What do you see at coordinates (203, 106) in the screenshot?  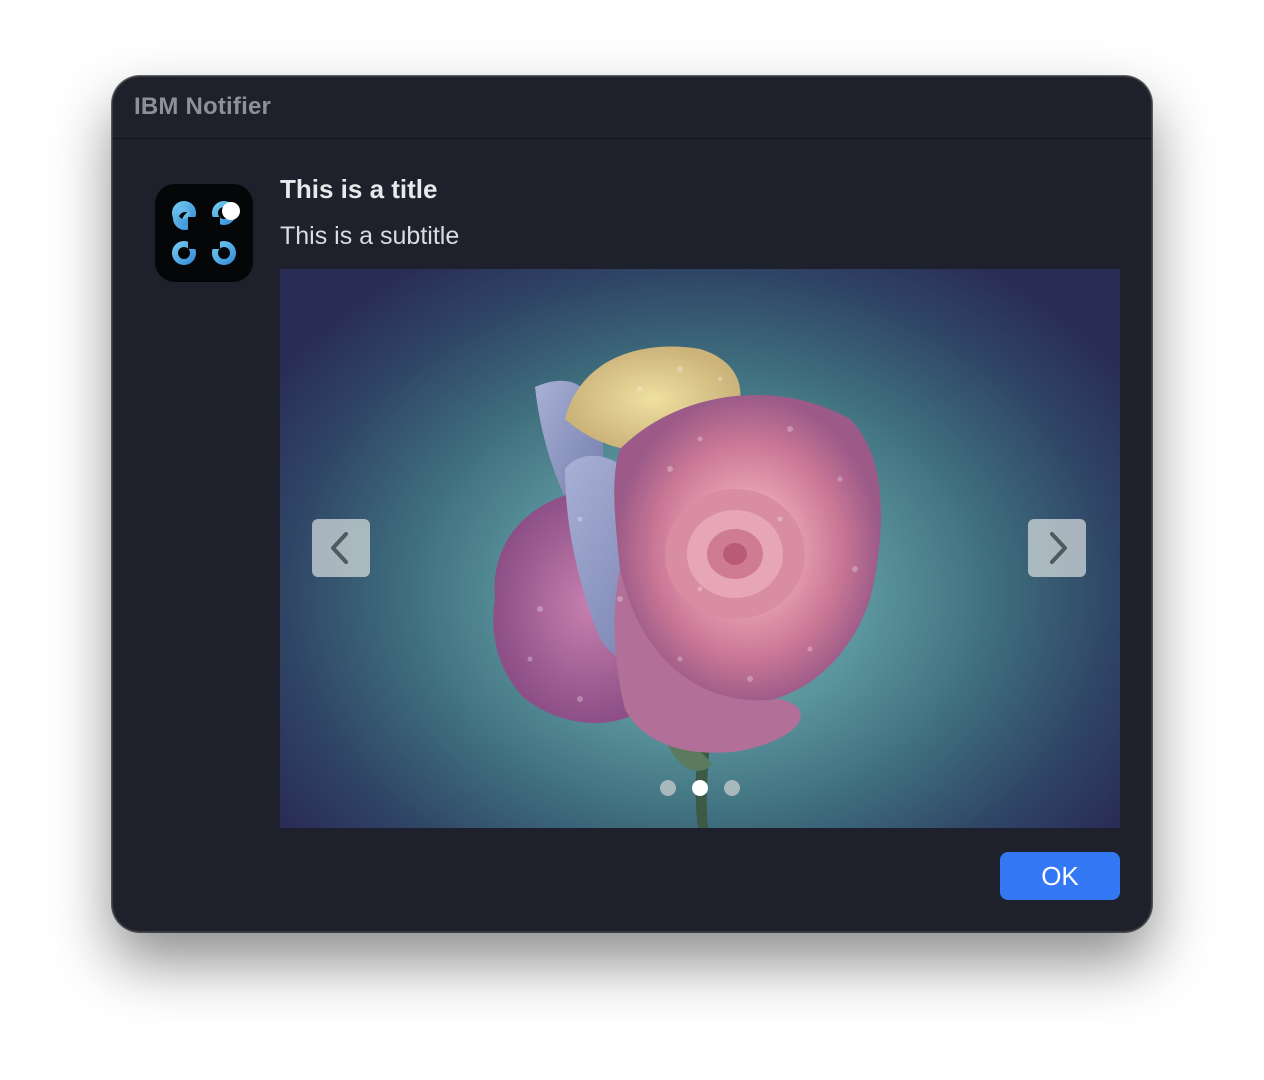 I see `window-title: IBM Notifier` at bounding box center [203, 106].